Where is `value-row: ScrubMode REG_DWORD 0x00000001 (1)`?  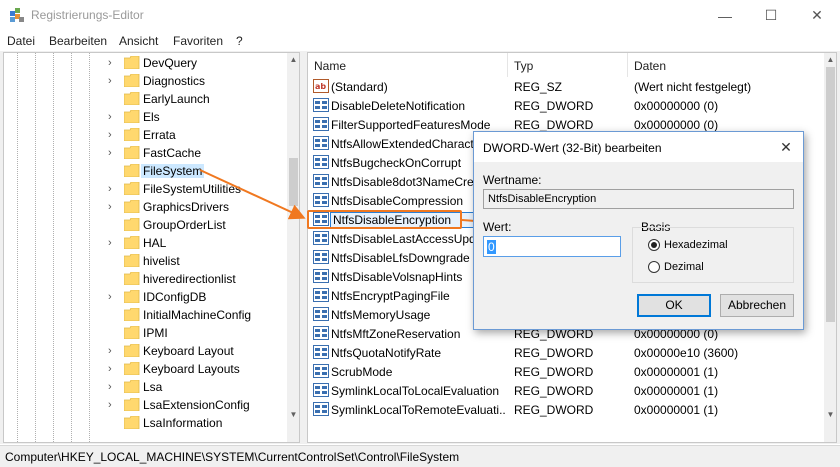 value-row: ScrubMode REG_DWORD 0x00000001 (1) is located at coordinates (568, 371).